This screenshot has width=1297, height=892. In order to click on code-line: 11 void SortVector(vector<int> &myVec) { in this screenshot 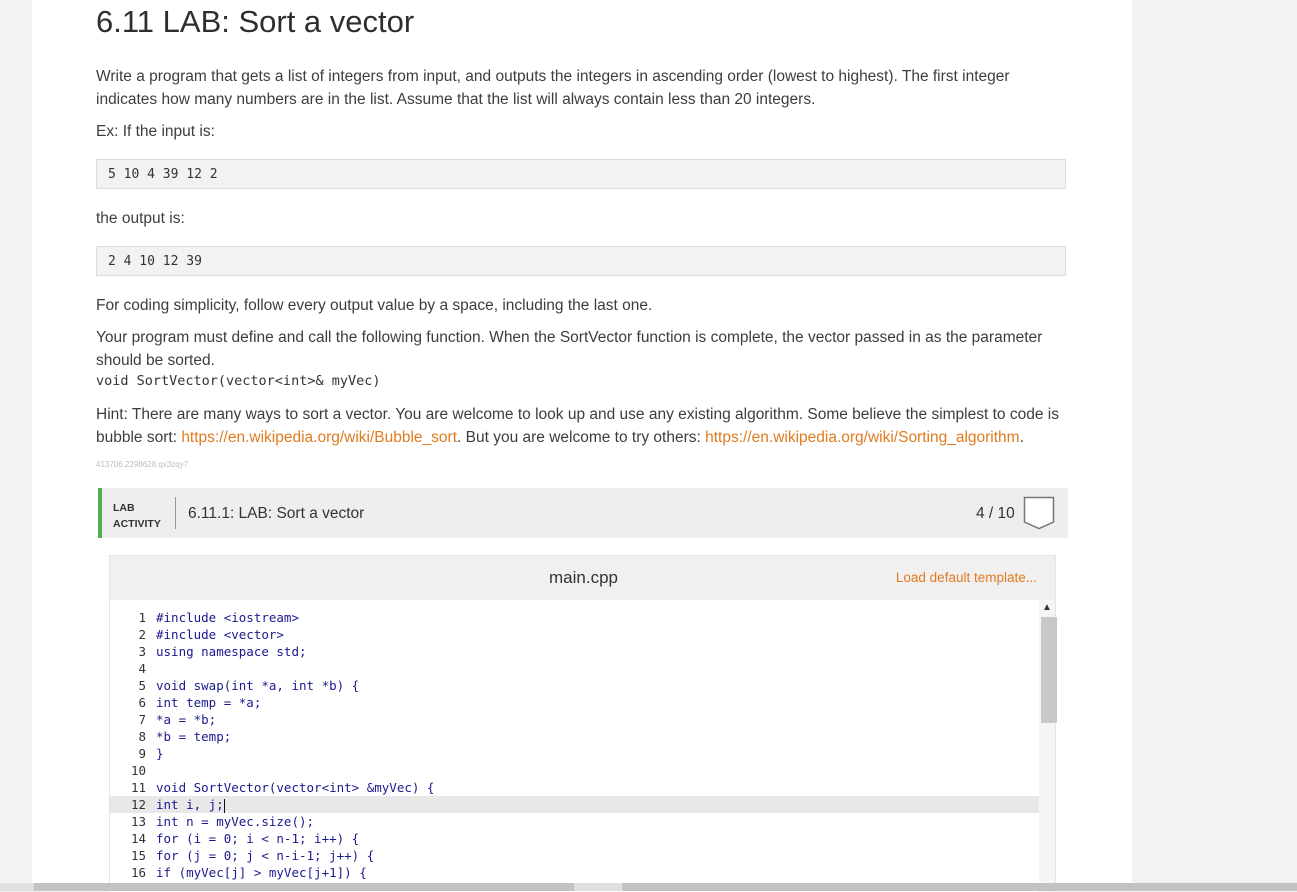, I will do `click(575, 787)`.